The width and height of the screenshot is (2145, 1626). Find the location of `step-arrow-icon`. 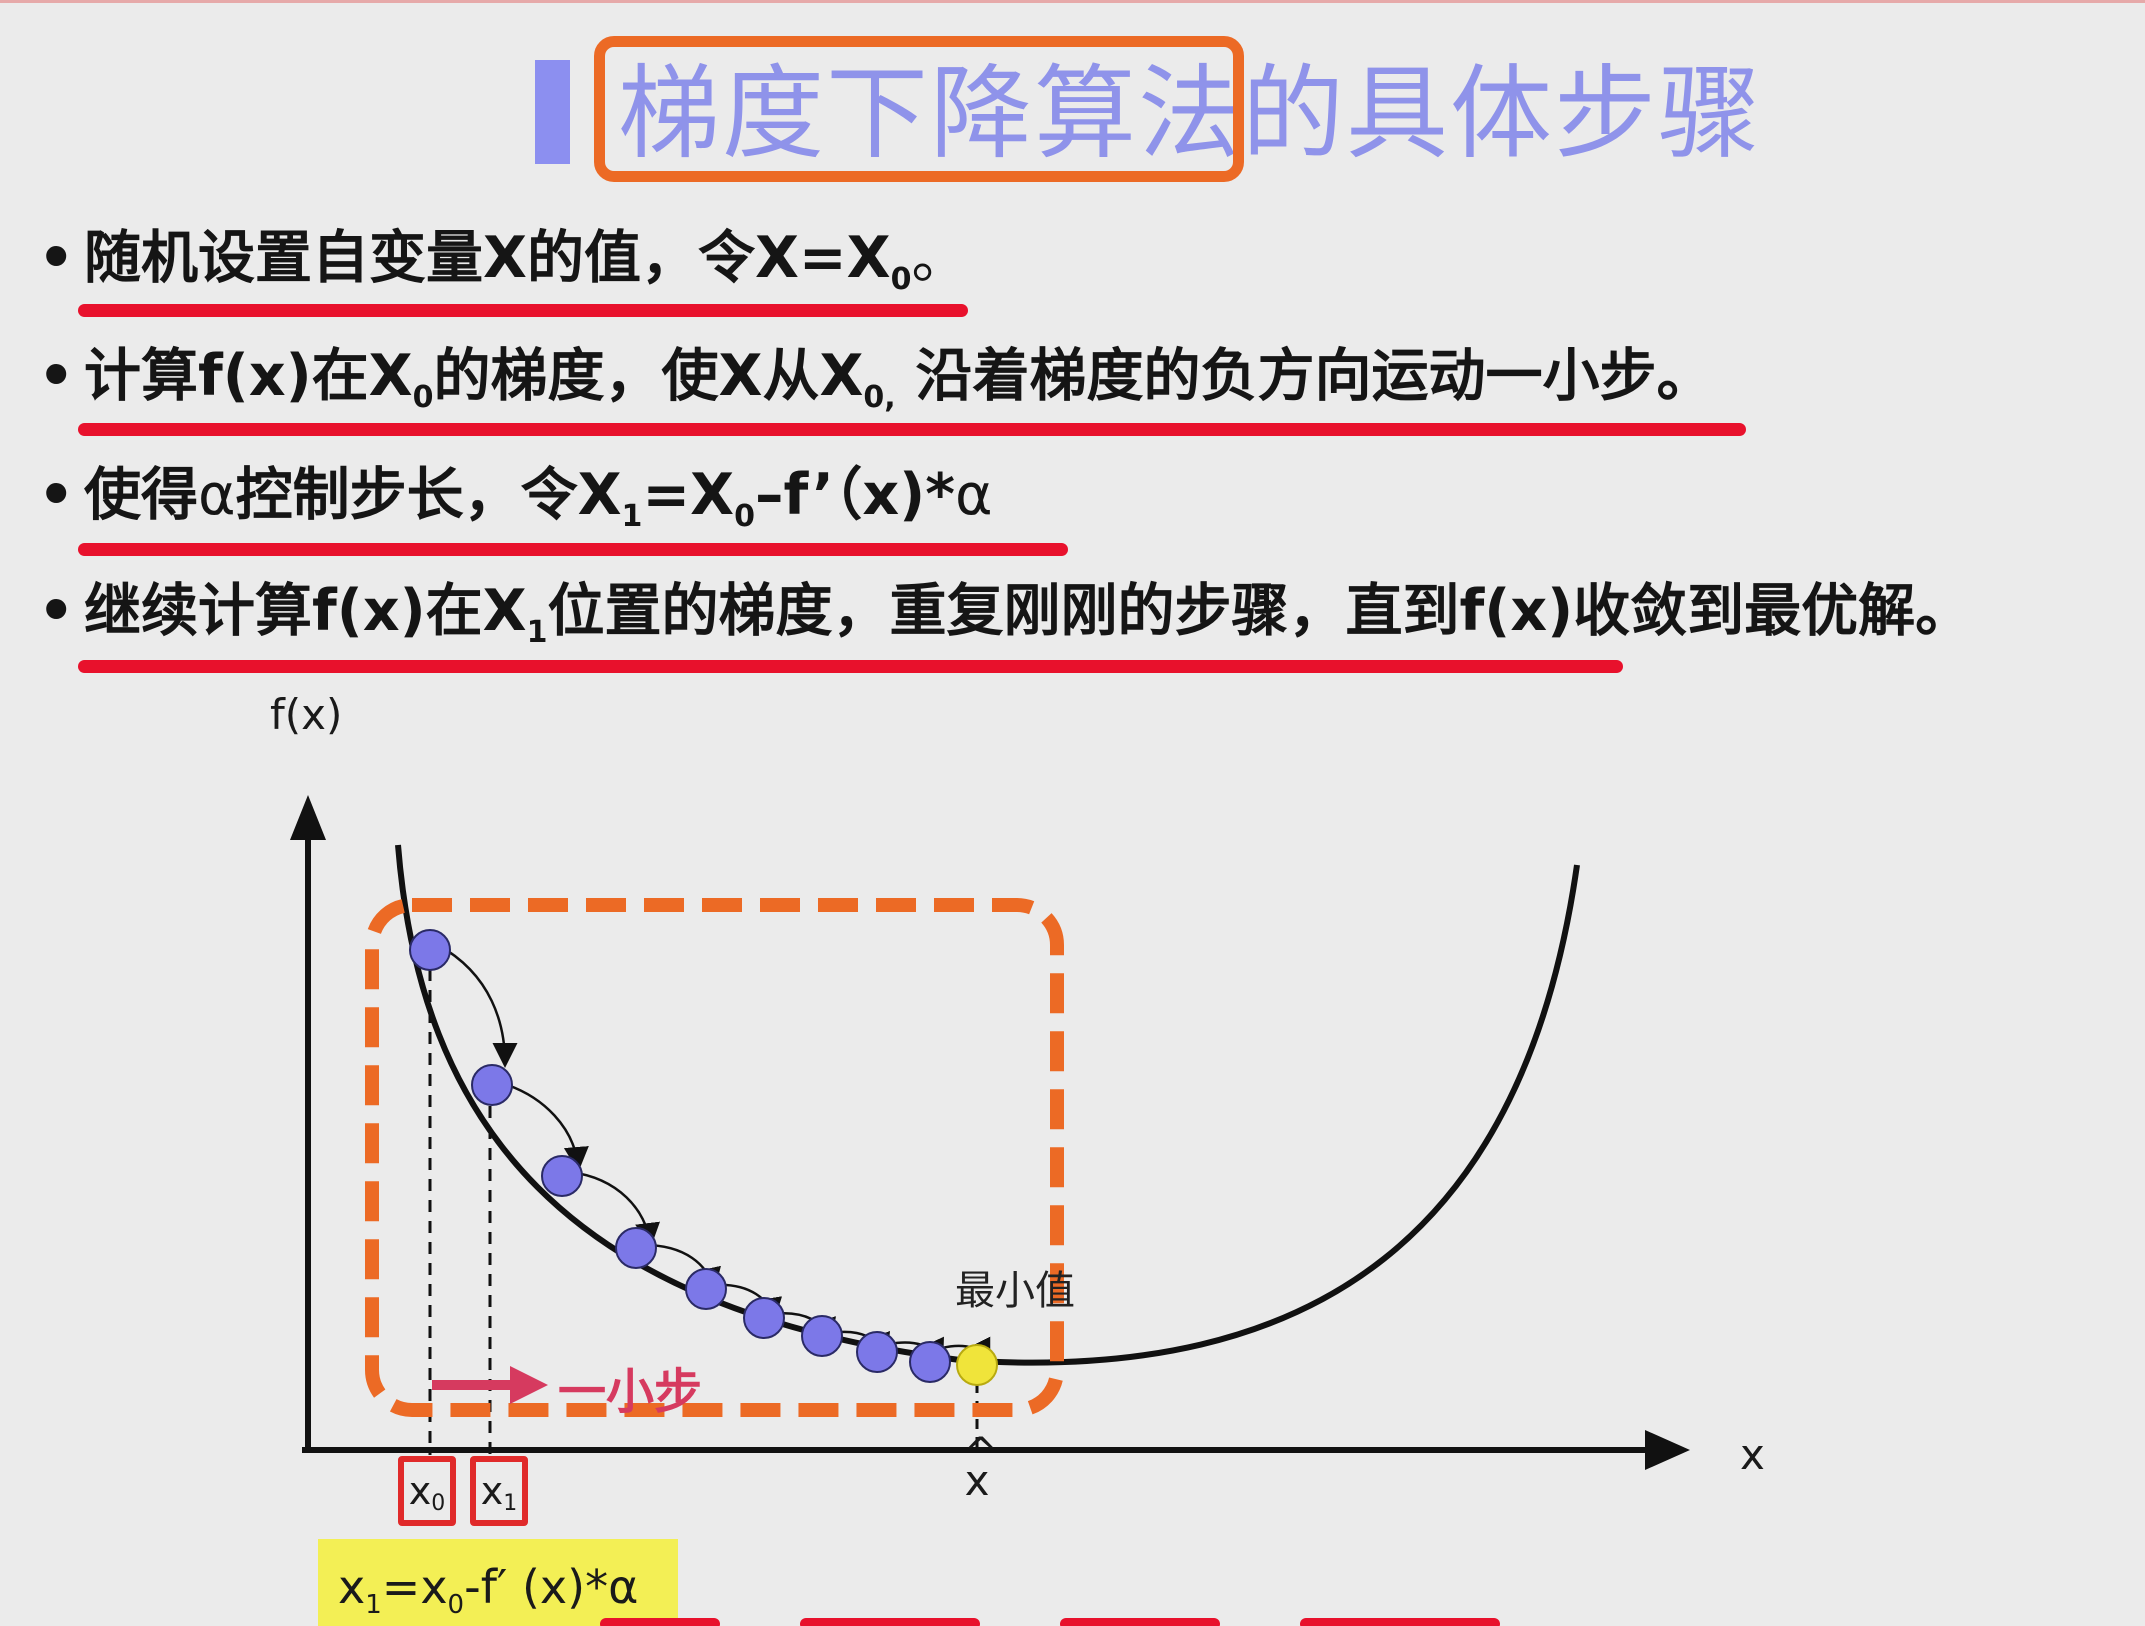

step-arrow-icon is located at coordinates (529, 1385).